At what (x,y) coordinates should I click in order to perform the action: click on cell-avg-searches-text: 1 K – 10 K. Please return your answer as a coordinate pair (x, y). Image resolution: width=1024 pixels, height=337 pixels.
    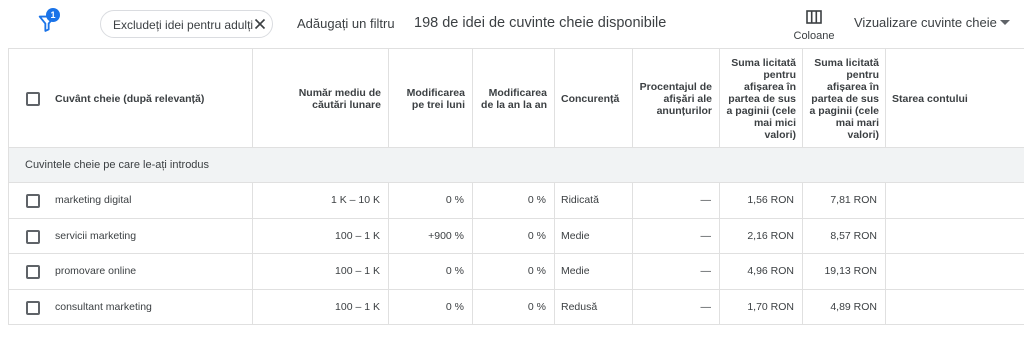
    Looking at the image, I should click on (355, 200).